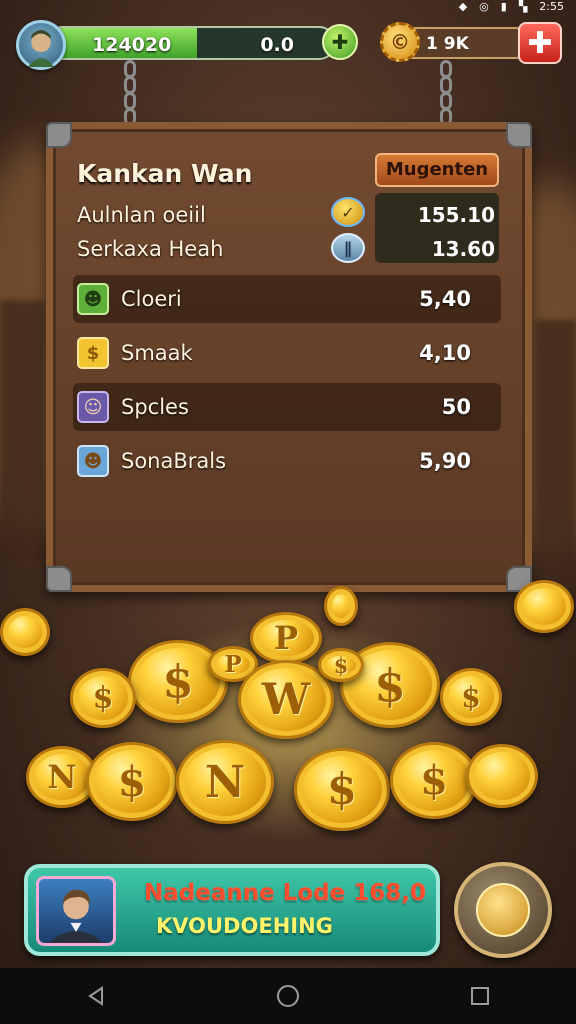 The height and width of the screenshot is (1024, 576). Describe the element at coordinates (76, 916) in the screenshot. I see `person-portrait-icon` at that location.